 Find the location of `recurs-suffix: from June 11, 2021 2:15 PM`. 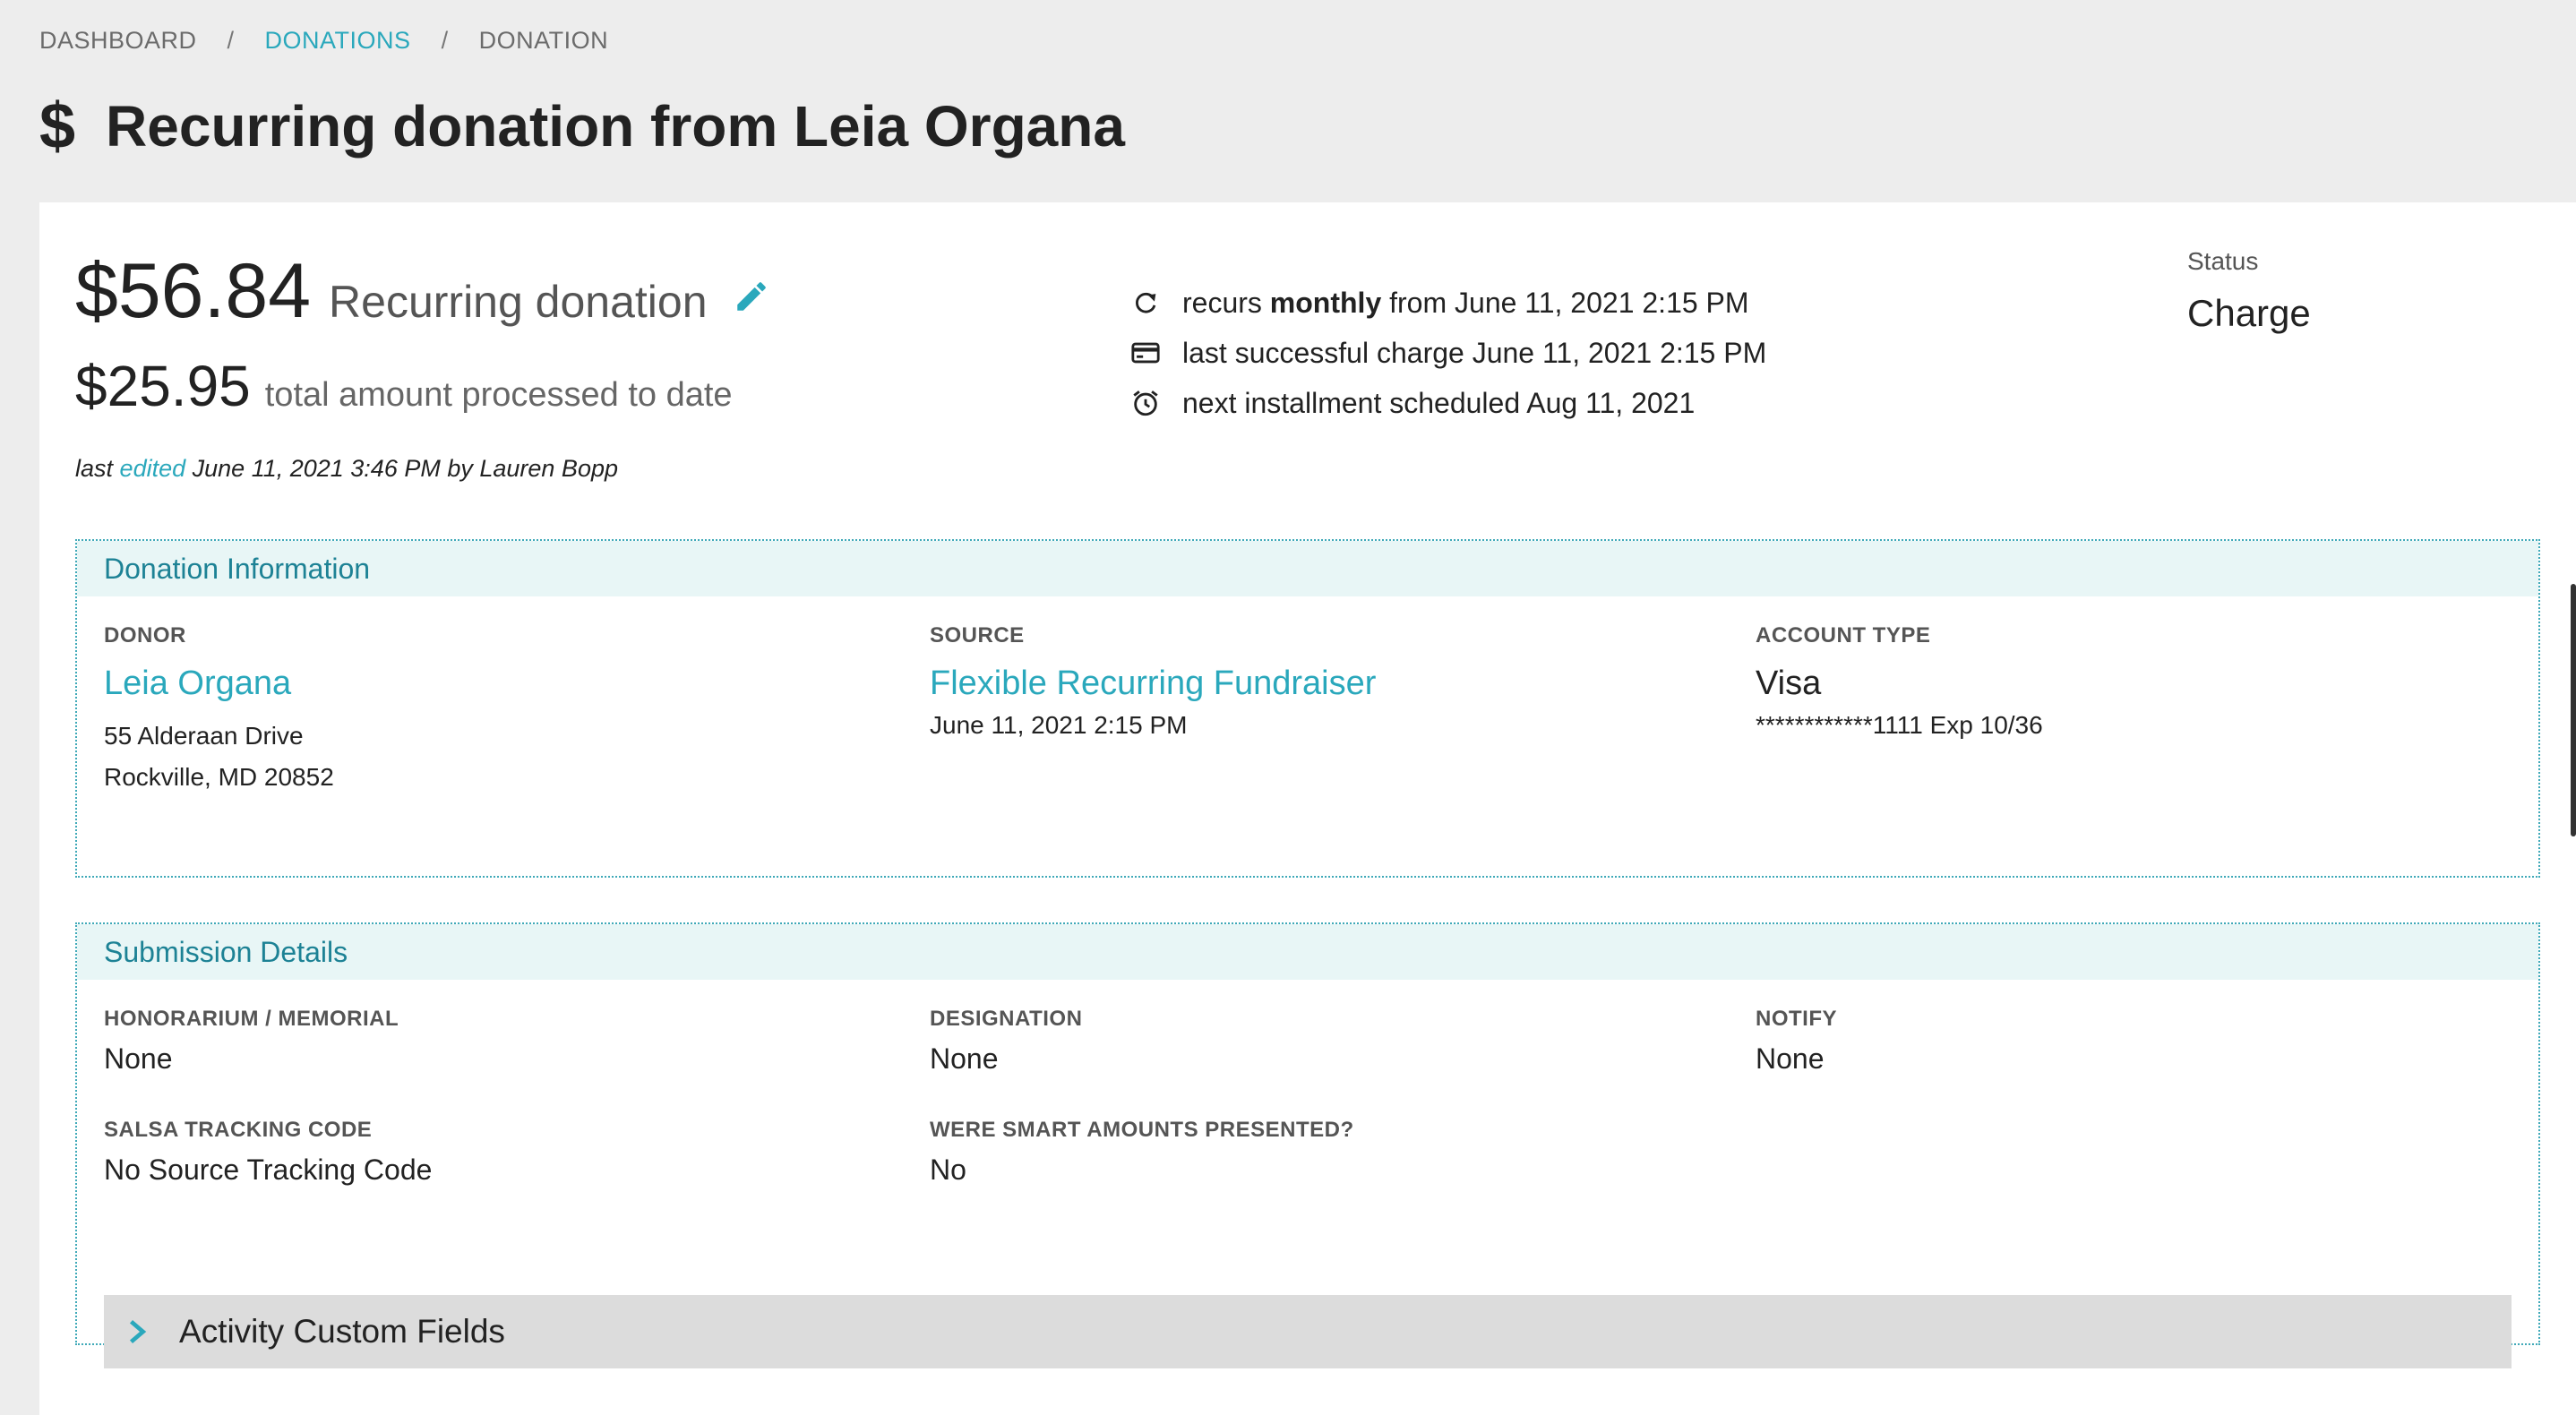

recurs-suffix: from June 11, 2021 2:15 PM is located at coordinates (1569, 302).